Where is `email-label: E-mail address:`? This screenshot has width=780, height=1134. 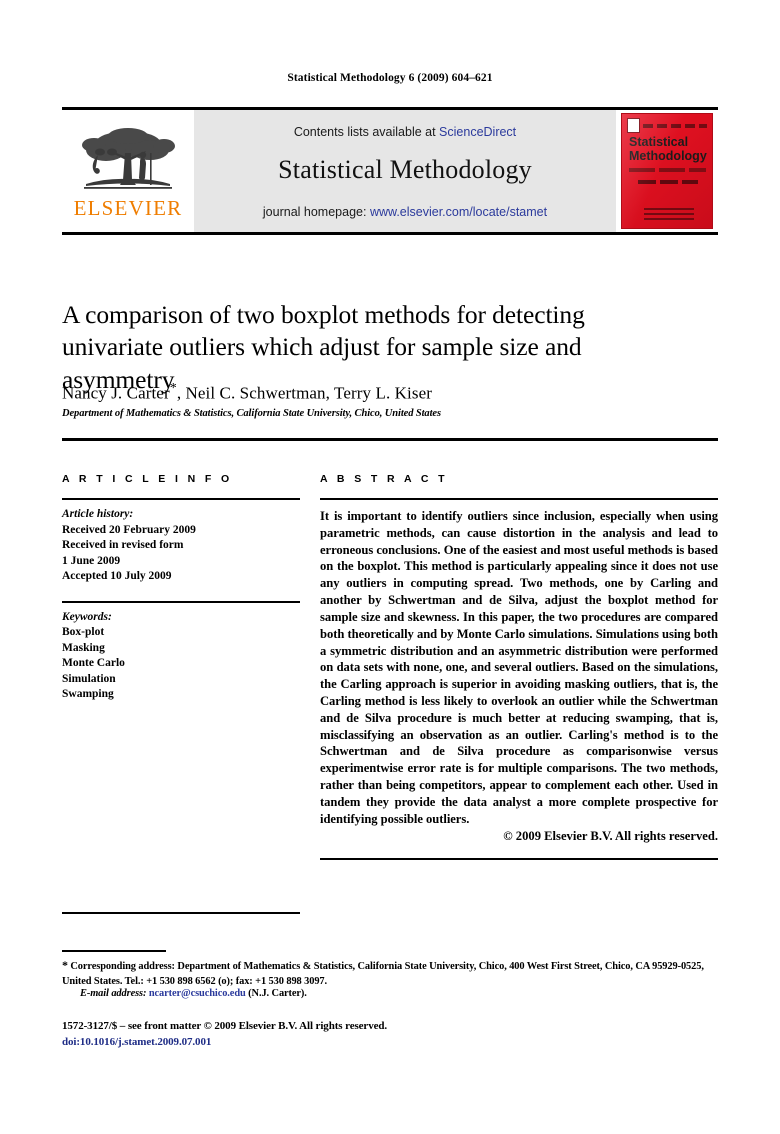
email-label: E-mail address: is located at coordinates (113, 993).